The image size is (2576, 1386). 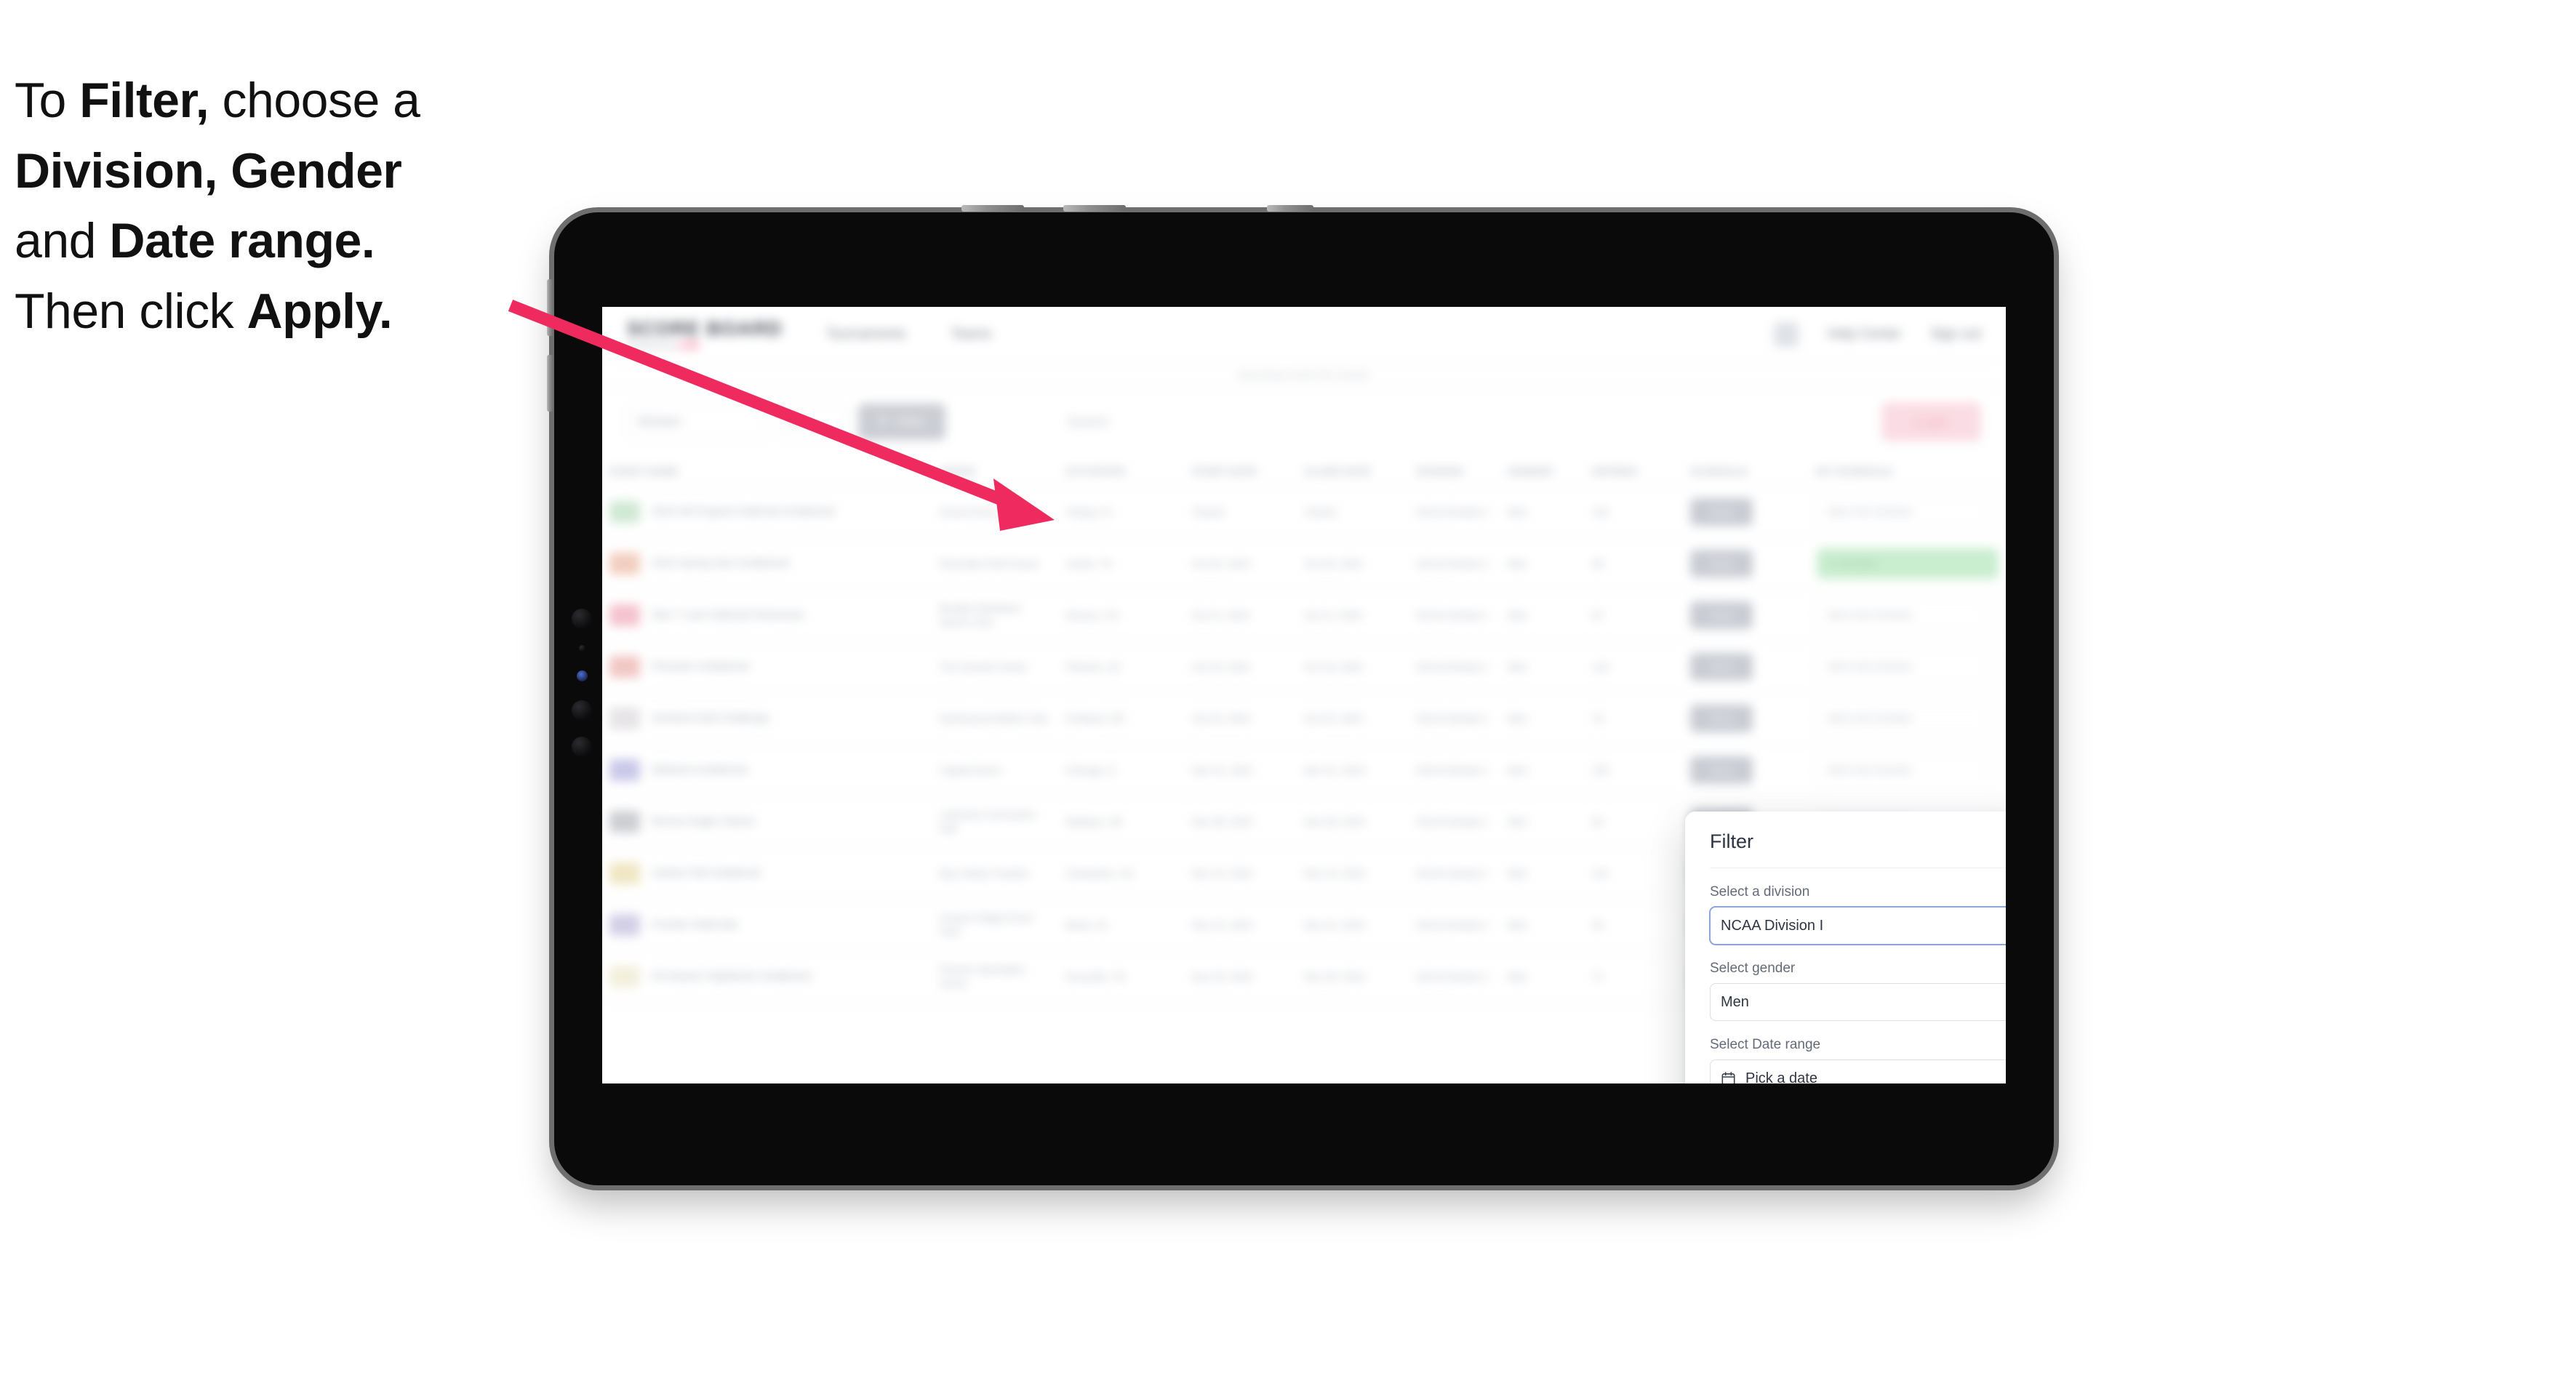 What do you see at coordinates (582, 676) in the screenshot?
I see `sensor-led-icon` at bounding box center [582, 676].